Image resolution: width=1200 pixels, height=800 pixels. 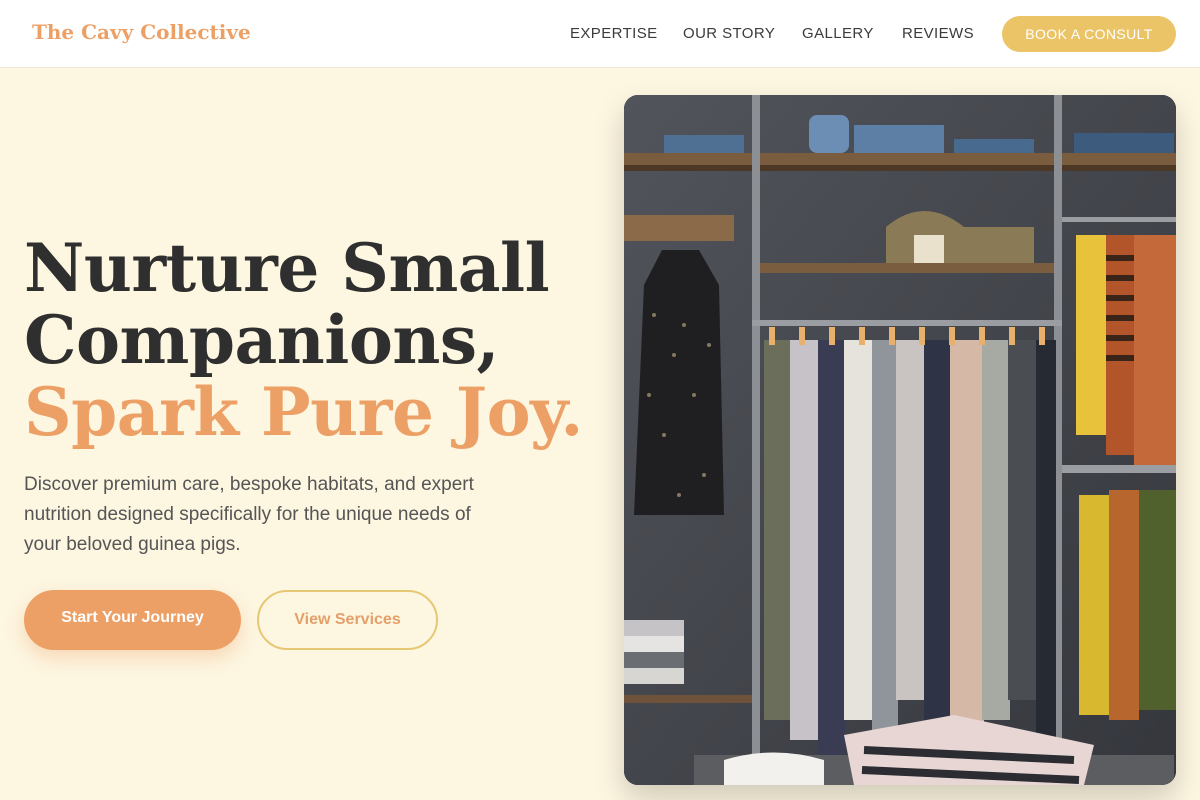 I want to click on hero-heading-accent: Spark Pure Joy., so click(x=303, y=412).